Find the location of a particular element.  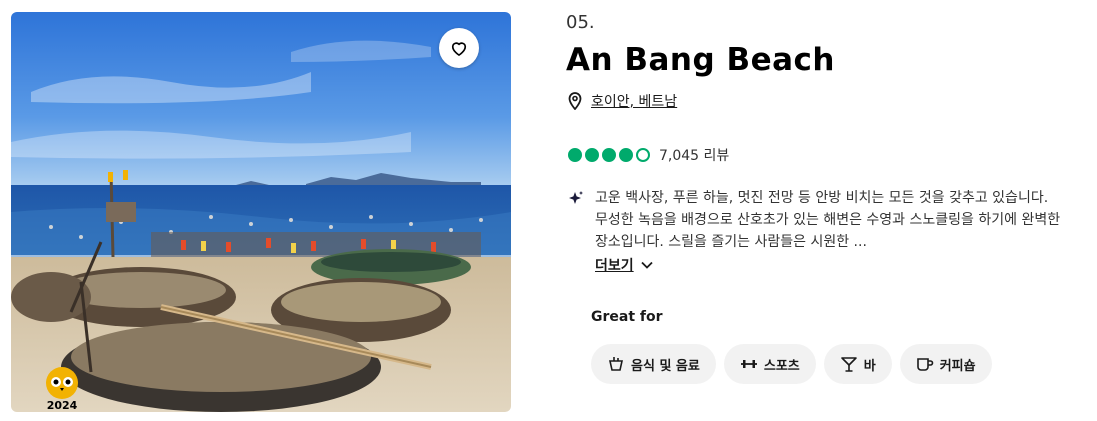

tag-label: 스포츠 is located at coordinates (781, 366).